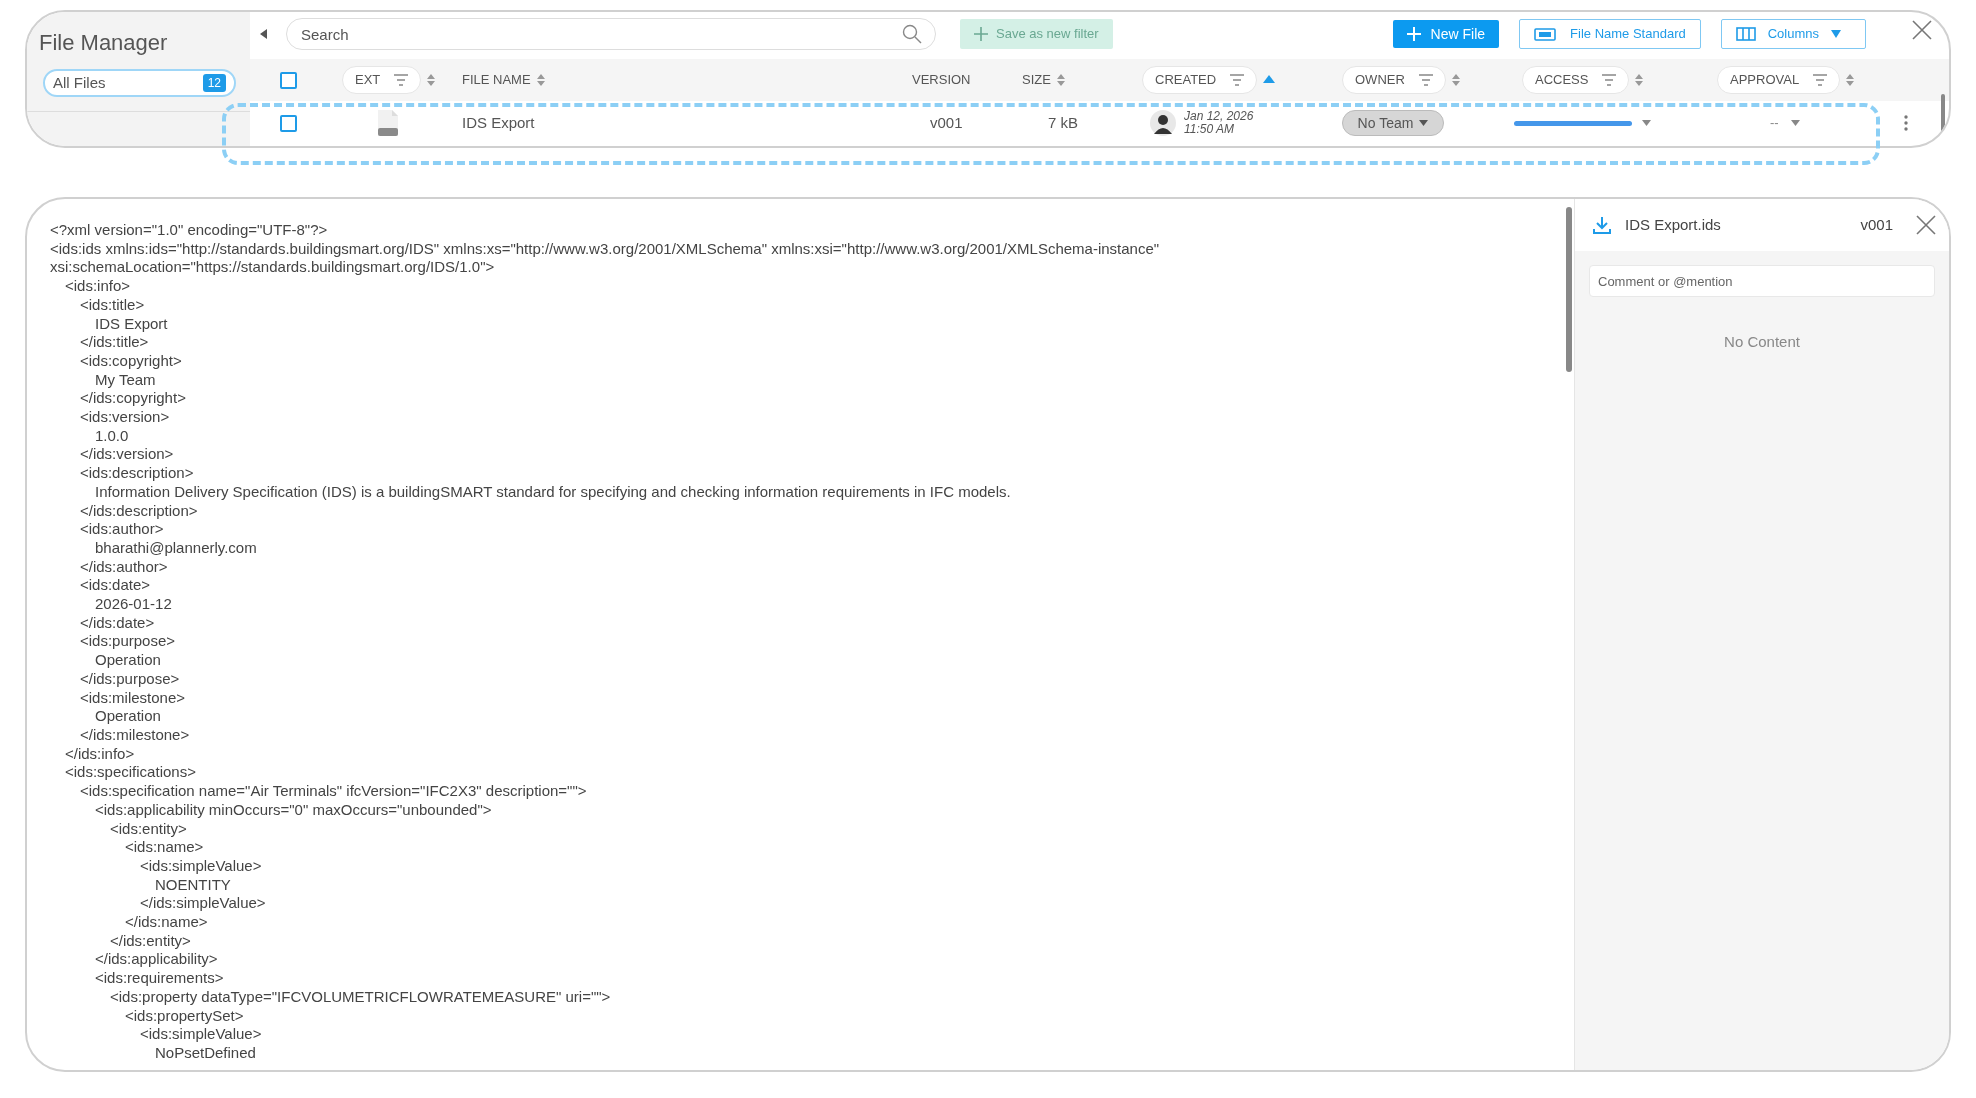 The width and height of the screenshot is (1976, 1098). I want to click on approval-value: --, so click(1774, 123).